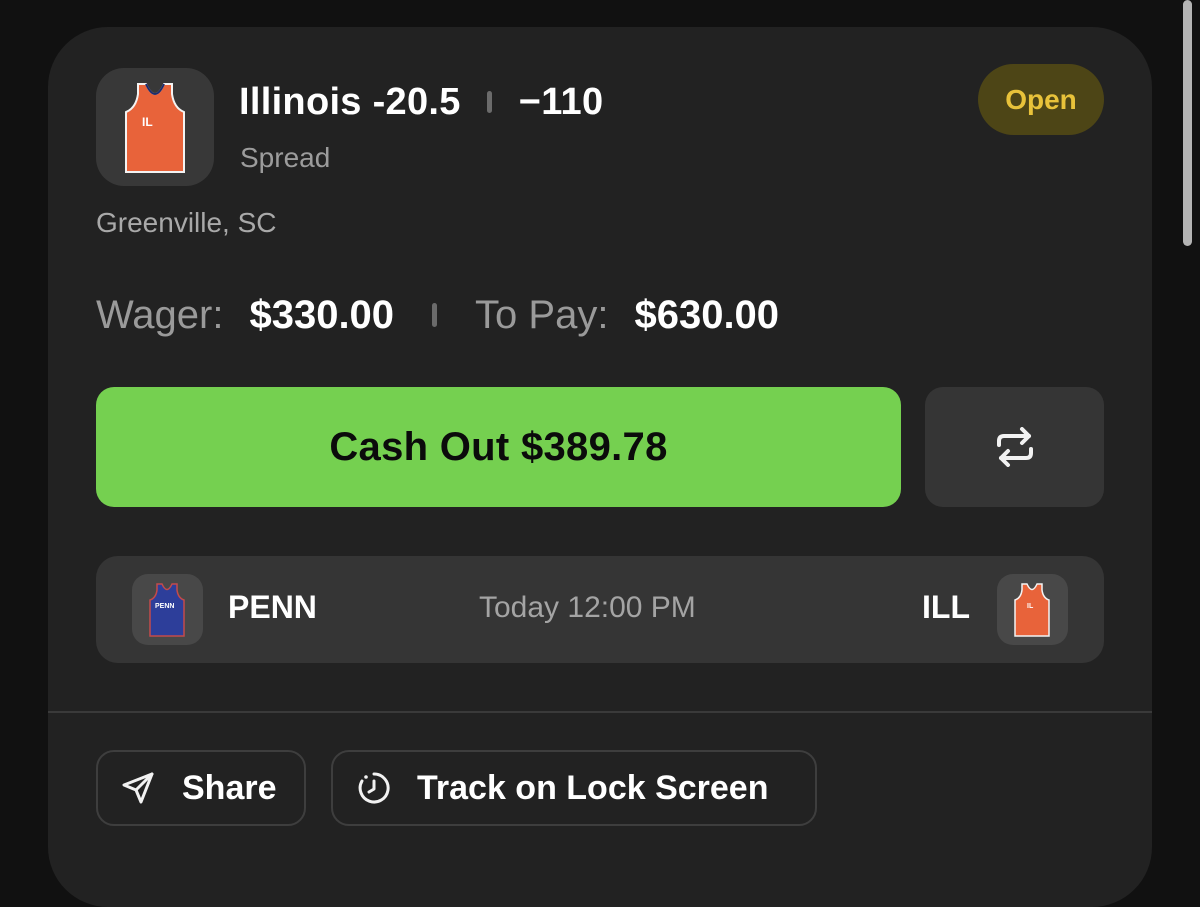  Describe the element at coordinates (498, 447) in the screenshot. I see `cash-out-button: Cash Out $389.78` at that location.